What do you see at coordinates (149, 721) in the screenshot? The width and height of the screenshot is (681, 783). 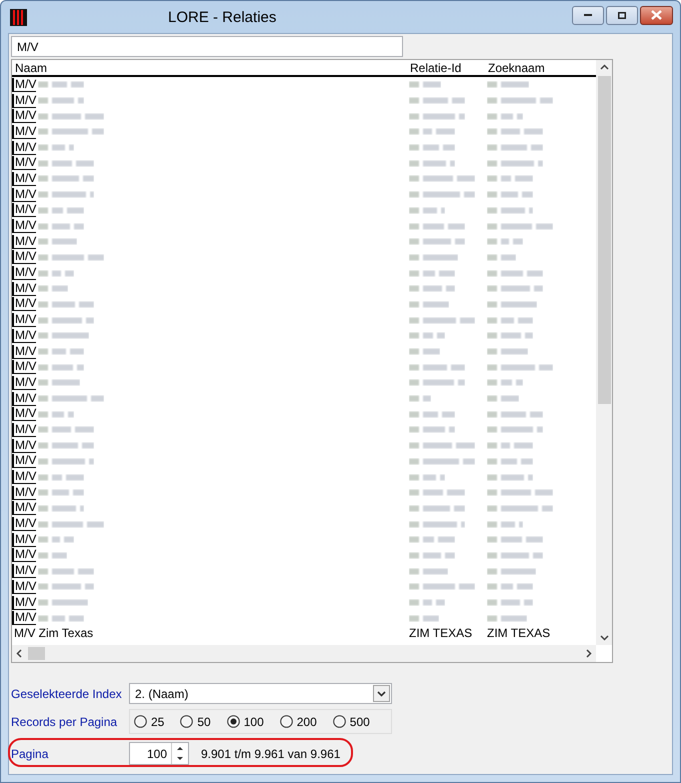 I see `radio-option: 25` at bounding box center [149, 721].